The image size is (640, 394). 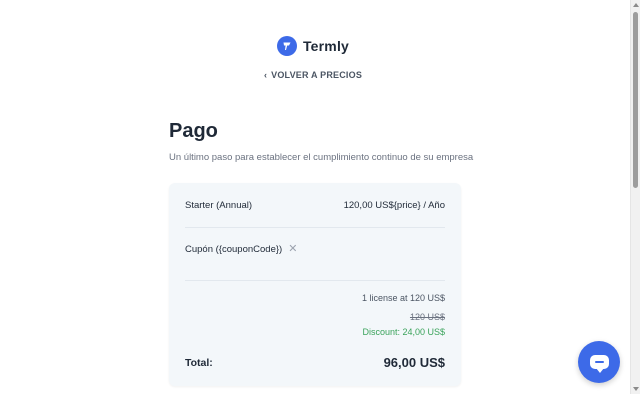 I want to click on back-to-pricing-link: ‹ VOLVER A PRECIOS, so click(x=313, y=75).